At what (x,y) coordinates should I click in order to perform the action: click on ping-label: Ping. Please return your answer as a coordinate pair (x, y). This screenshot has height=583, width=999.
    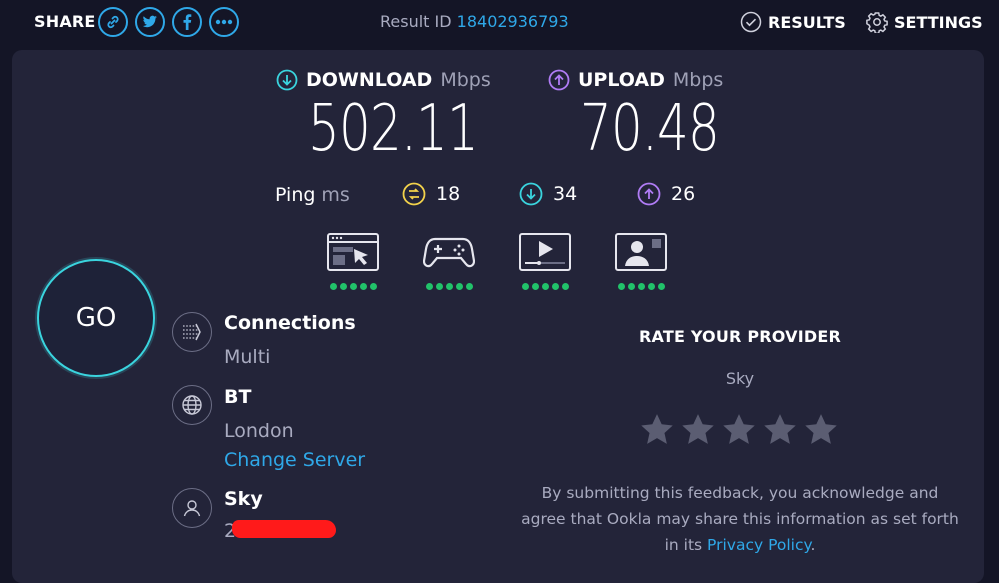
    Looking at the image, I should click on (295, 195).